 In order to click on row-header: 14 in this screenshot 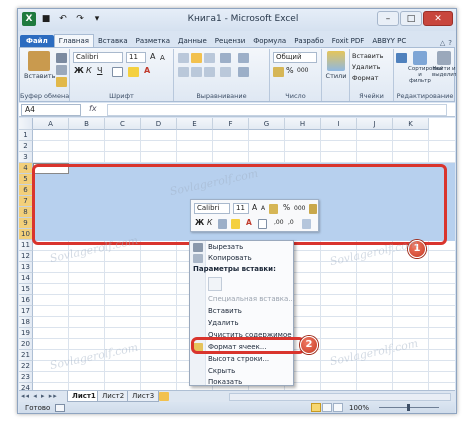, I will do `click(26, 278)`.